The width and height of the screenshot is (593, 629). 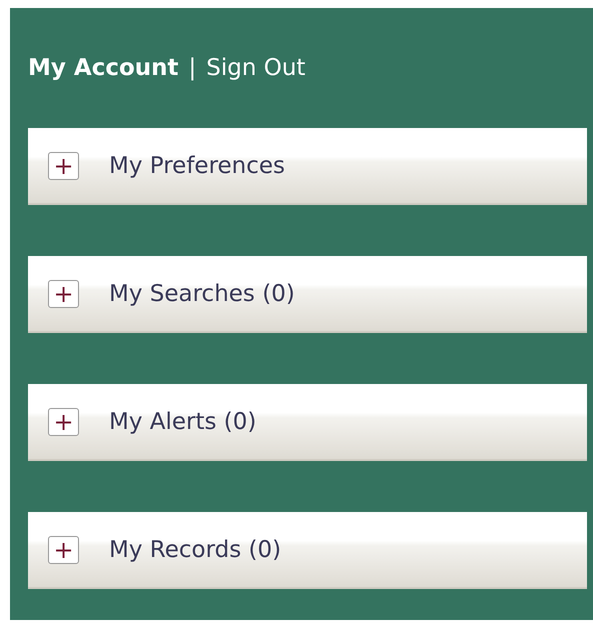 What do you see at coordinates (103, 68) in the screenshot?
I see `my-account-link: My Account` at bounding box center [103, 68].